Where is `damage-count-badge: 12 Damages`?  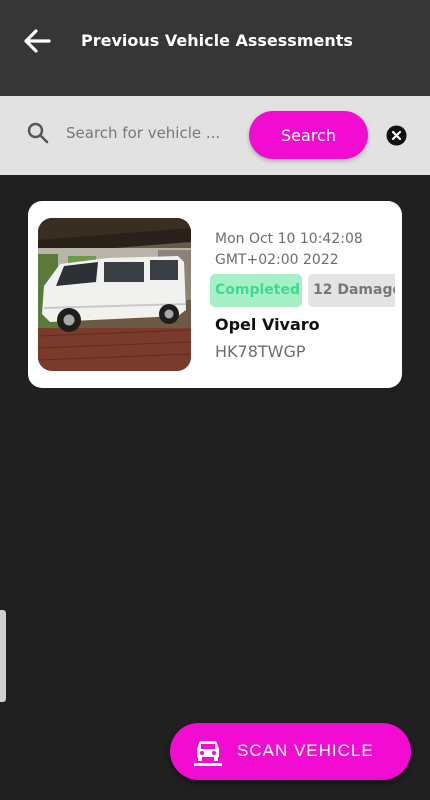
damage-count-badge: 12 Damages is located at coordinates (351, 290).